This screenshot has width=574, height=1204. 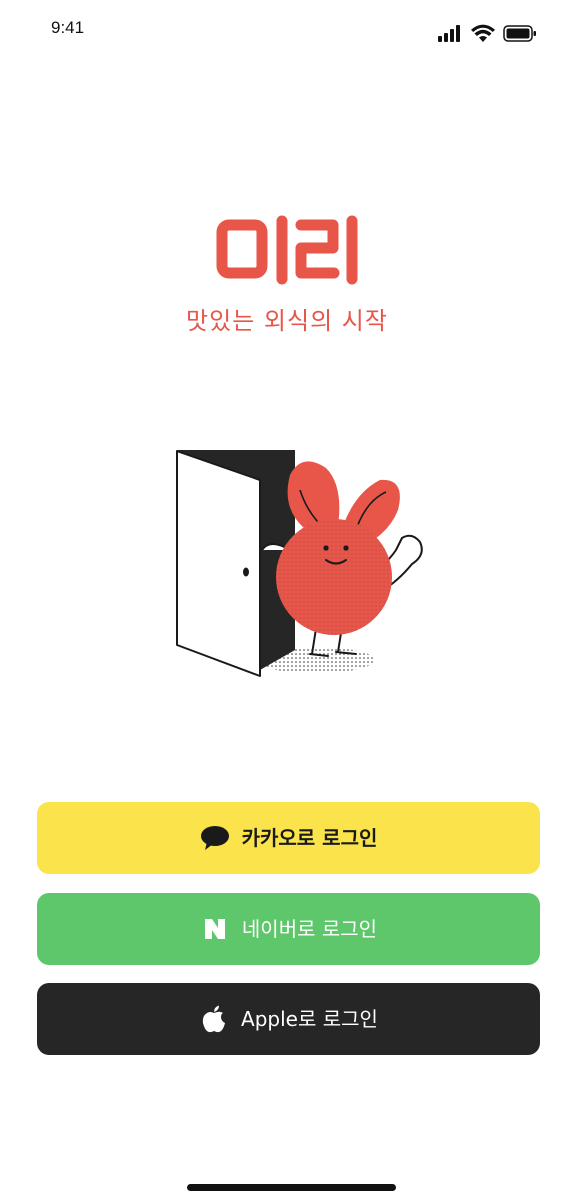 I want to click on tagline: 맛있는 외식의 시작, so click(x=287, y=321).